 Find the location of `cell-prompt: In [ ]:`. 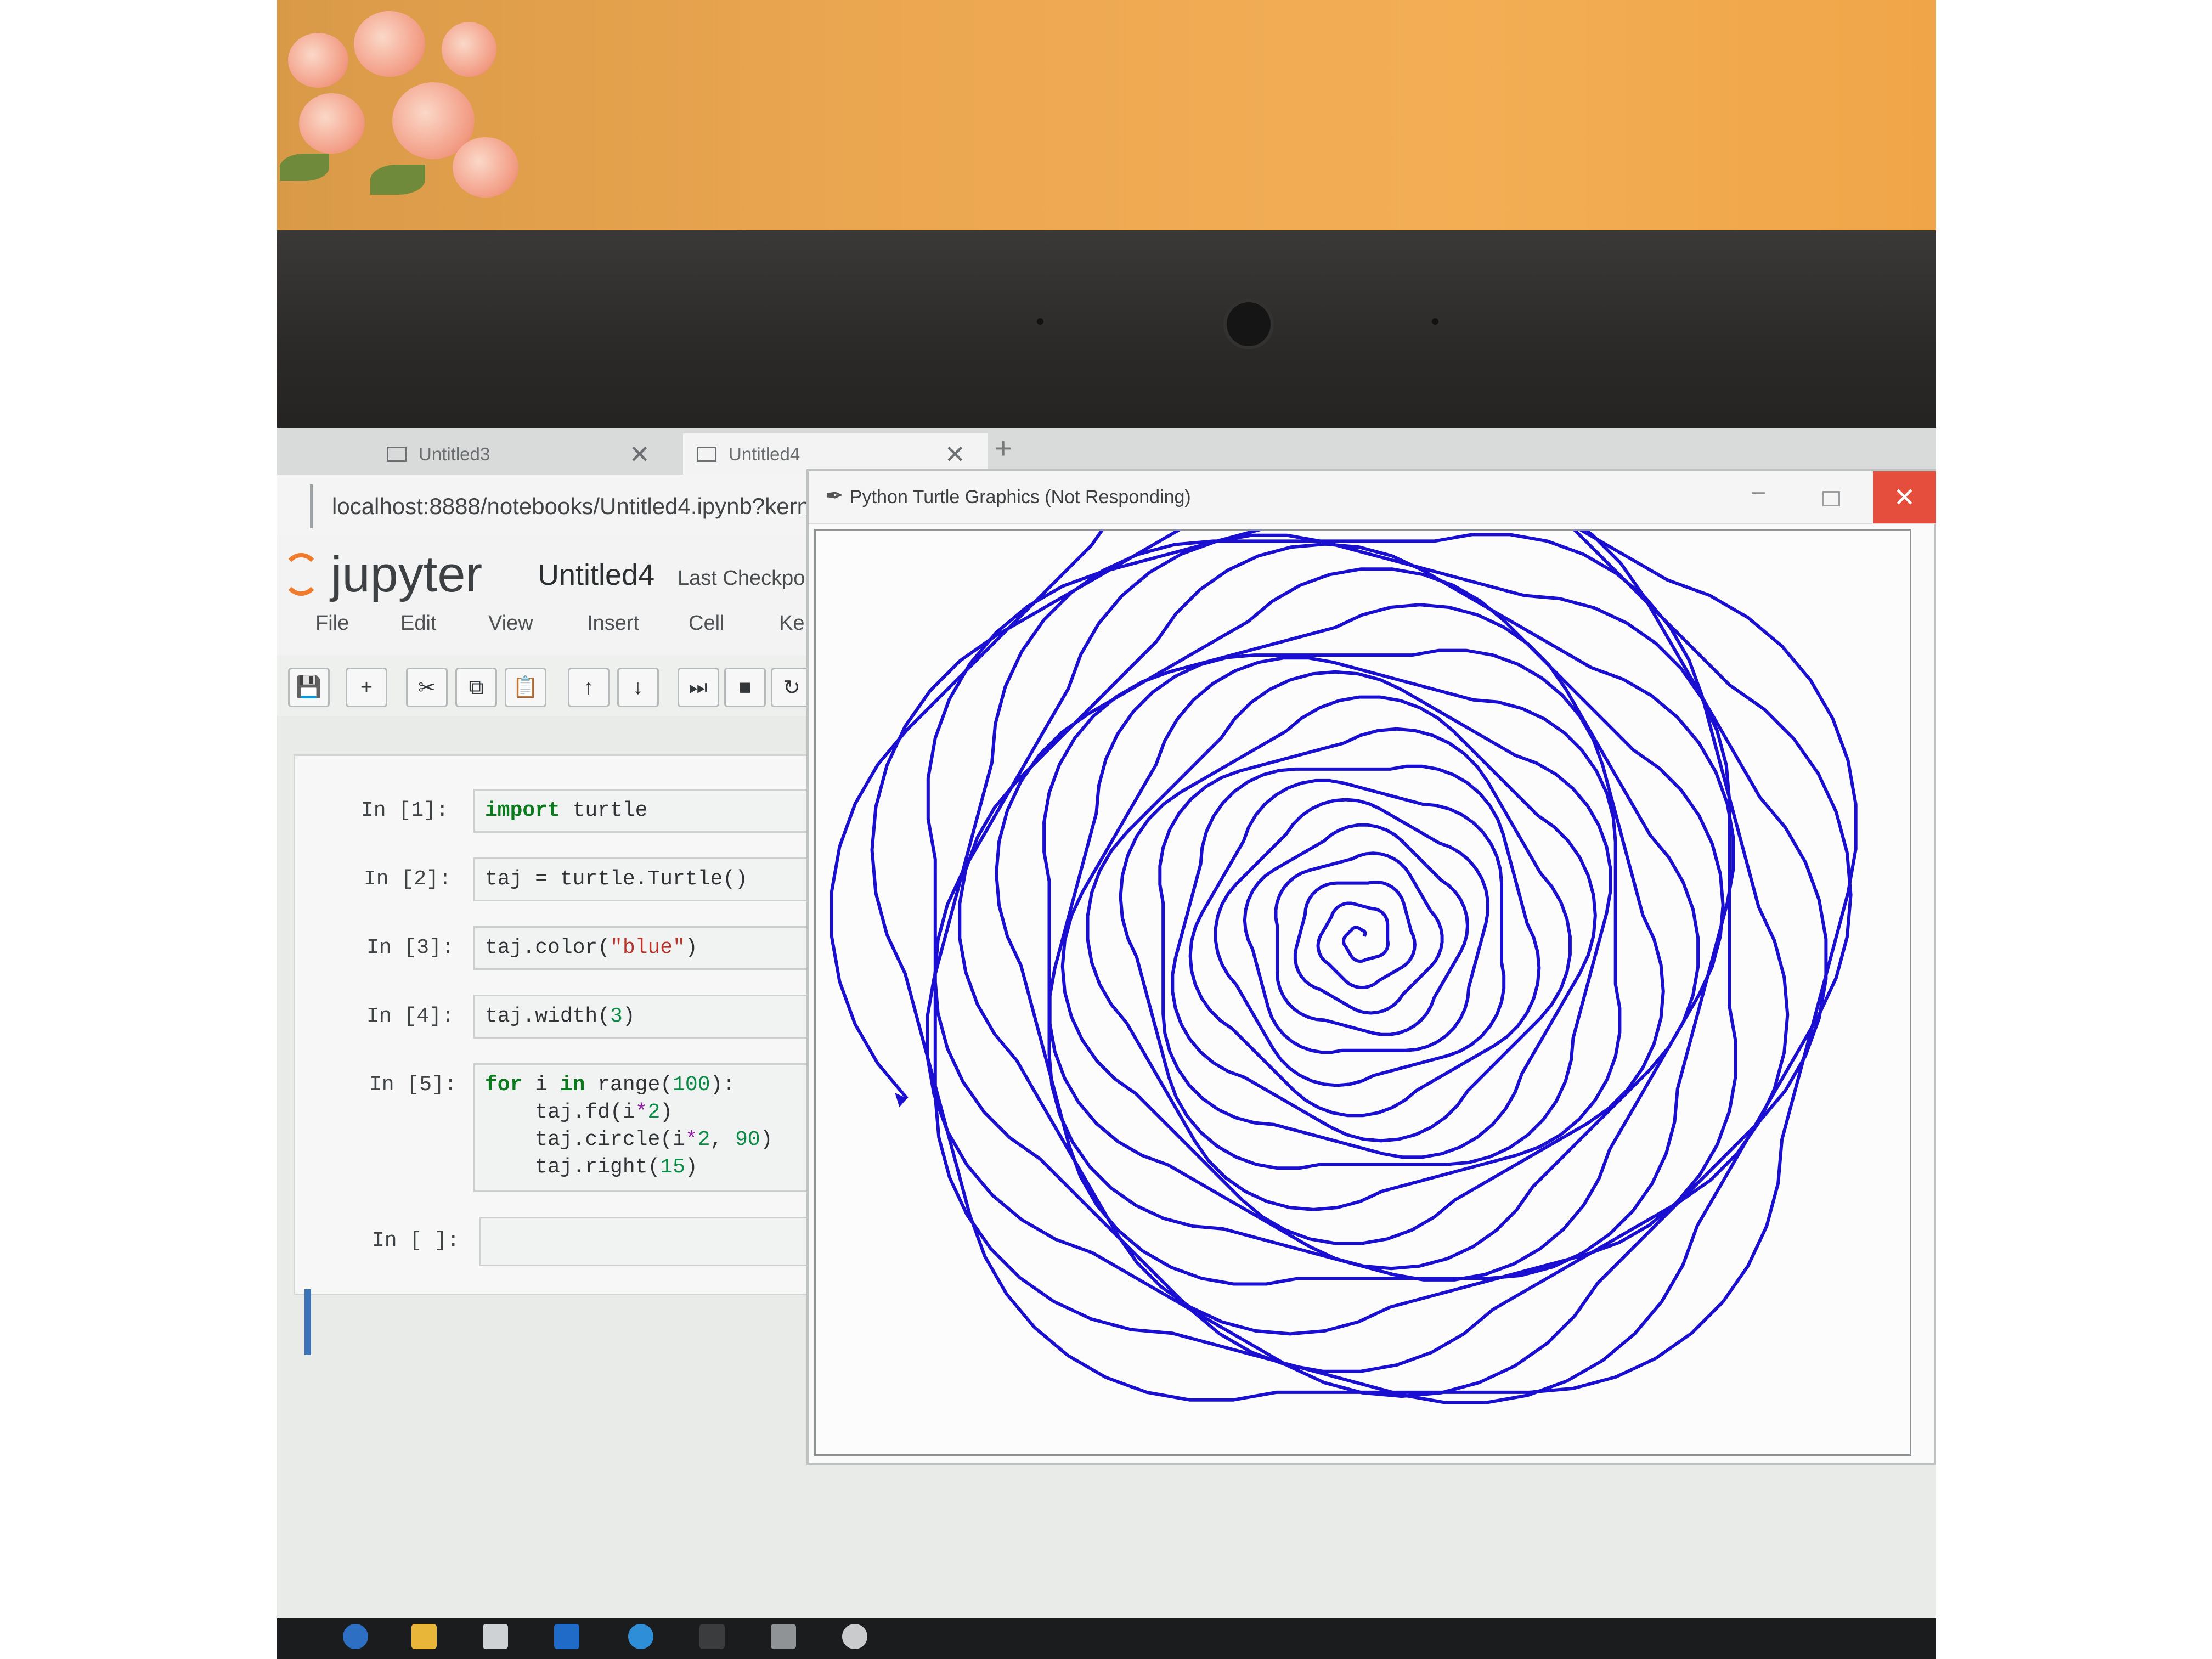

cell-prompt: In [ ]: is located at coordinates (416, 1241).